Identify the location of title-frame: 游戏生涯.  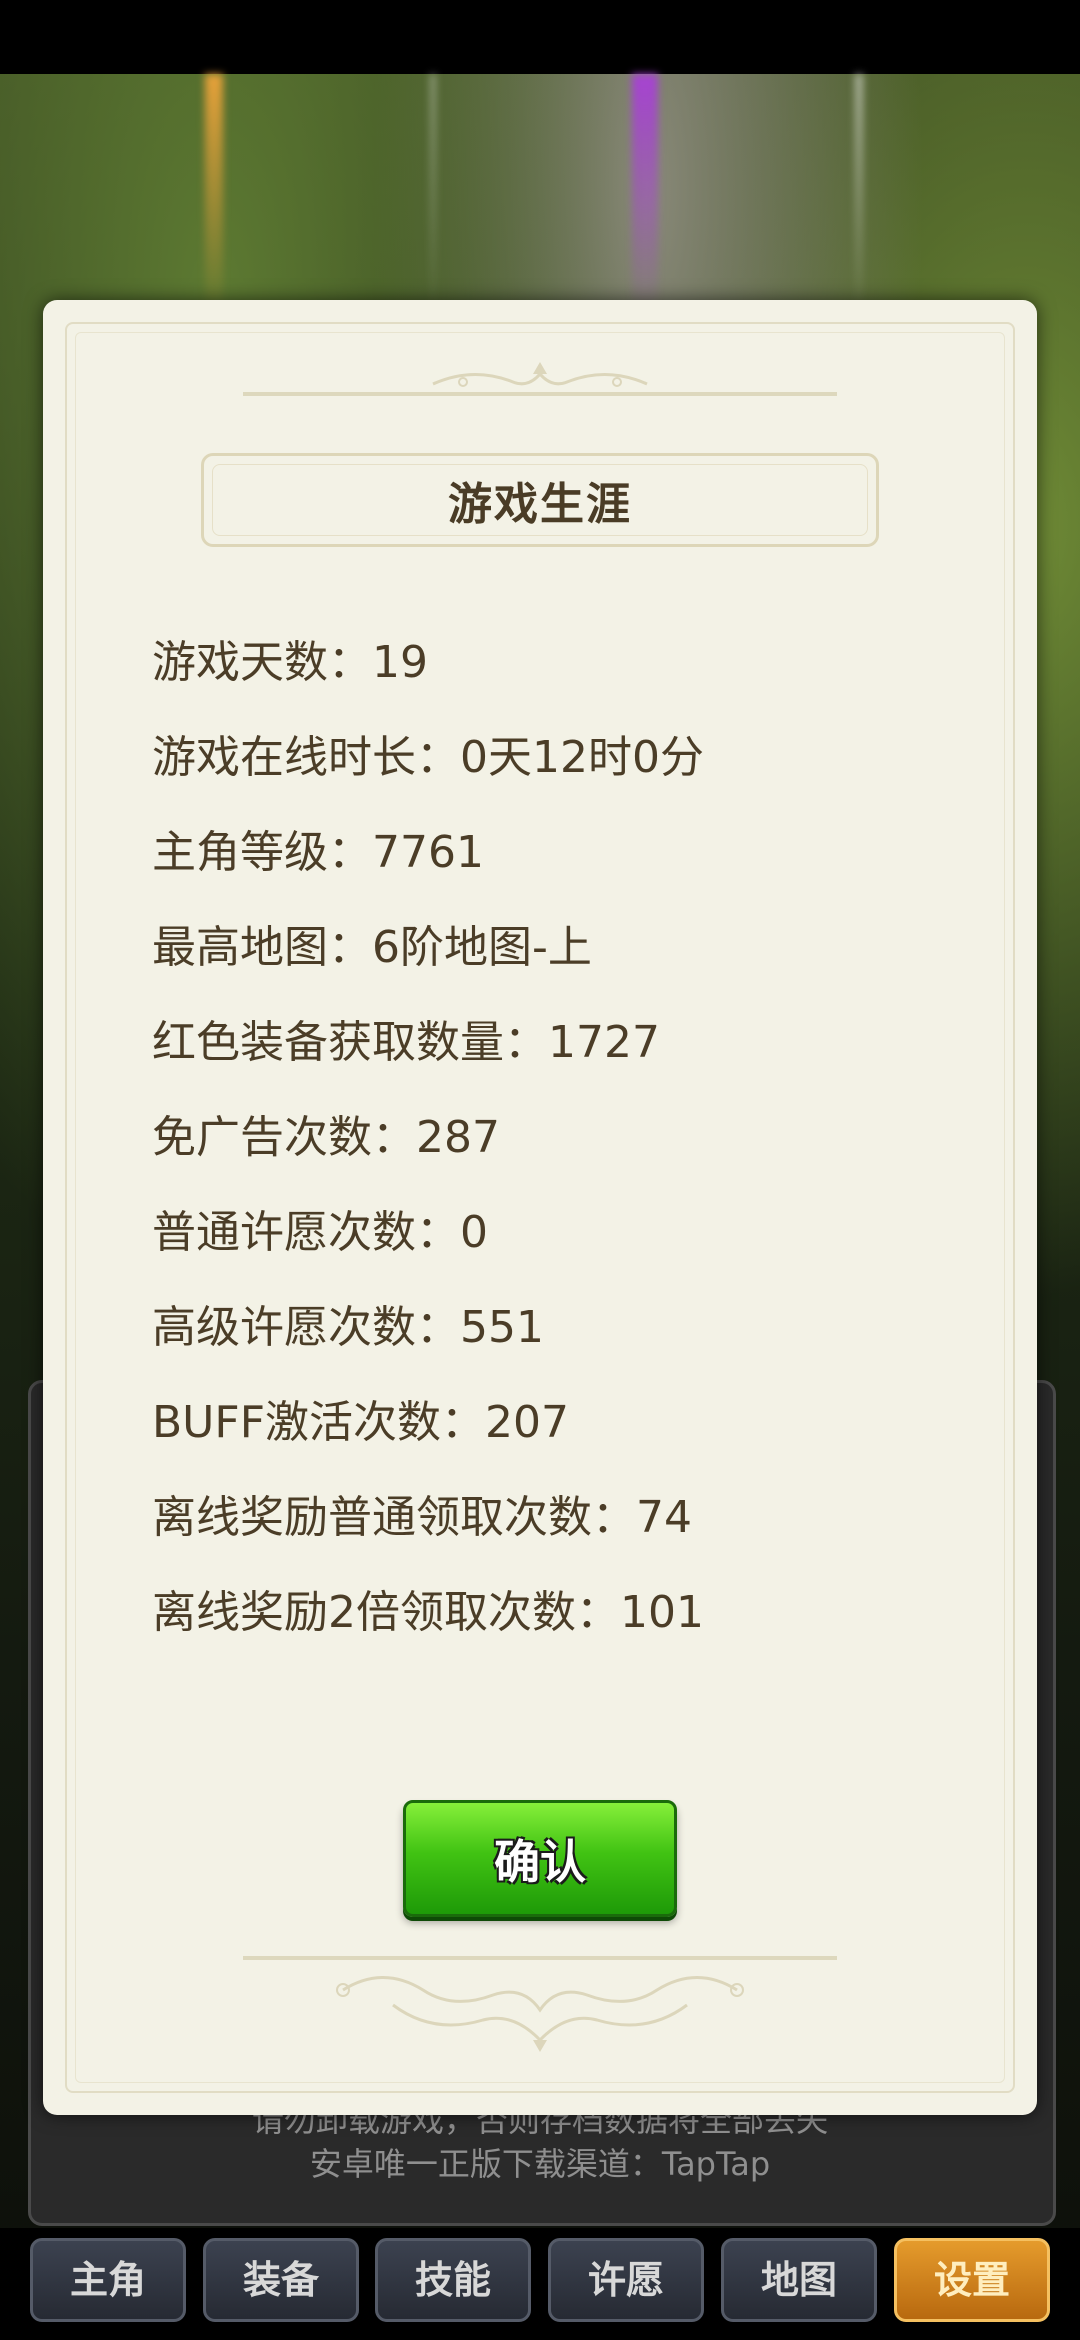
(540, 500).